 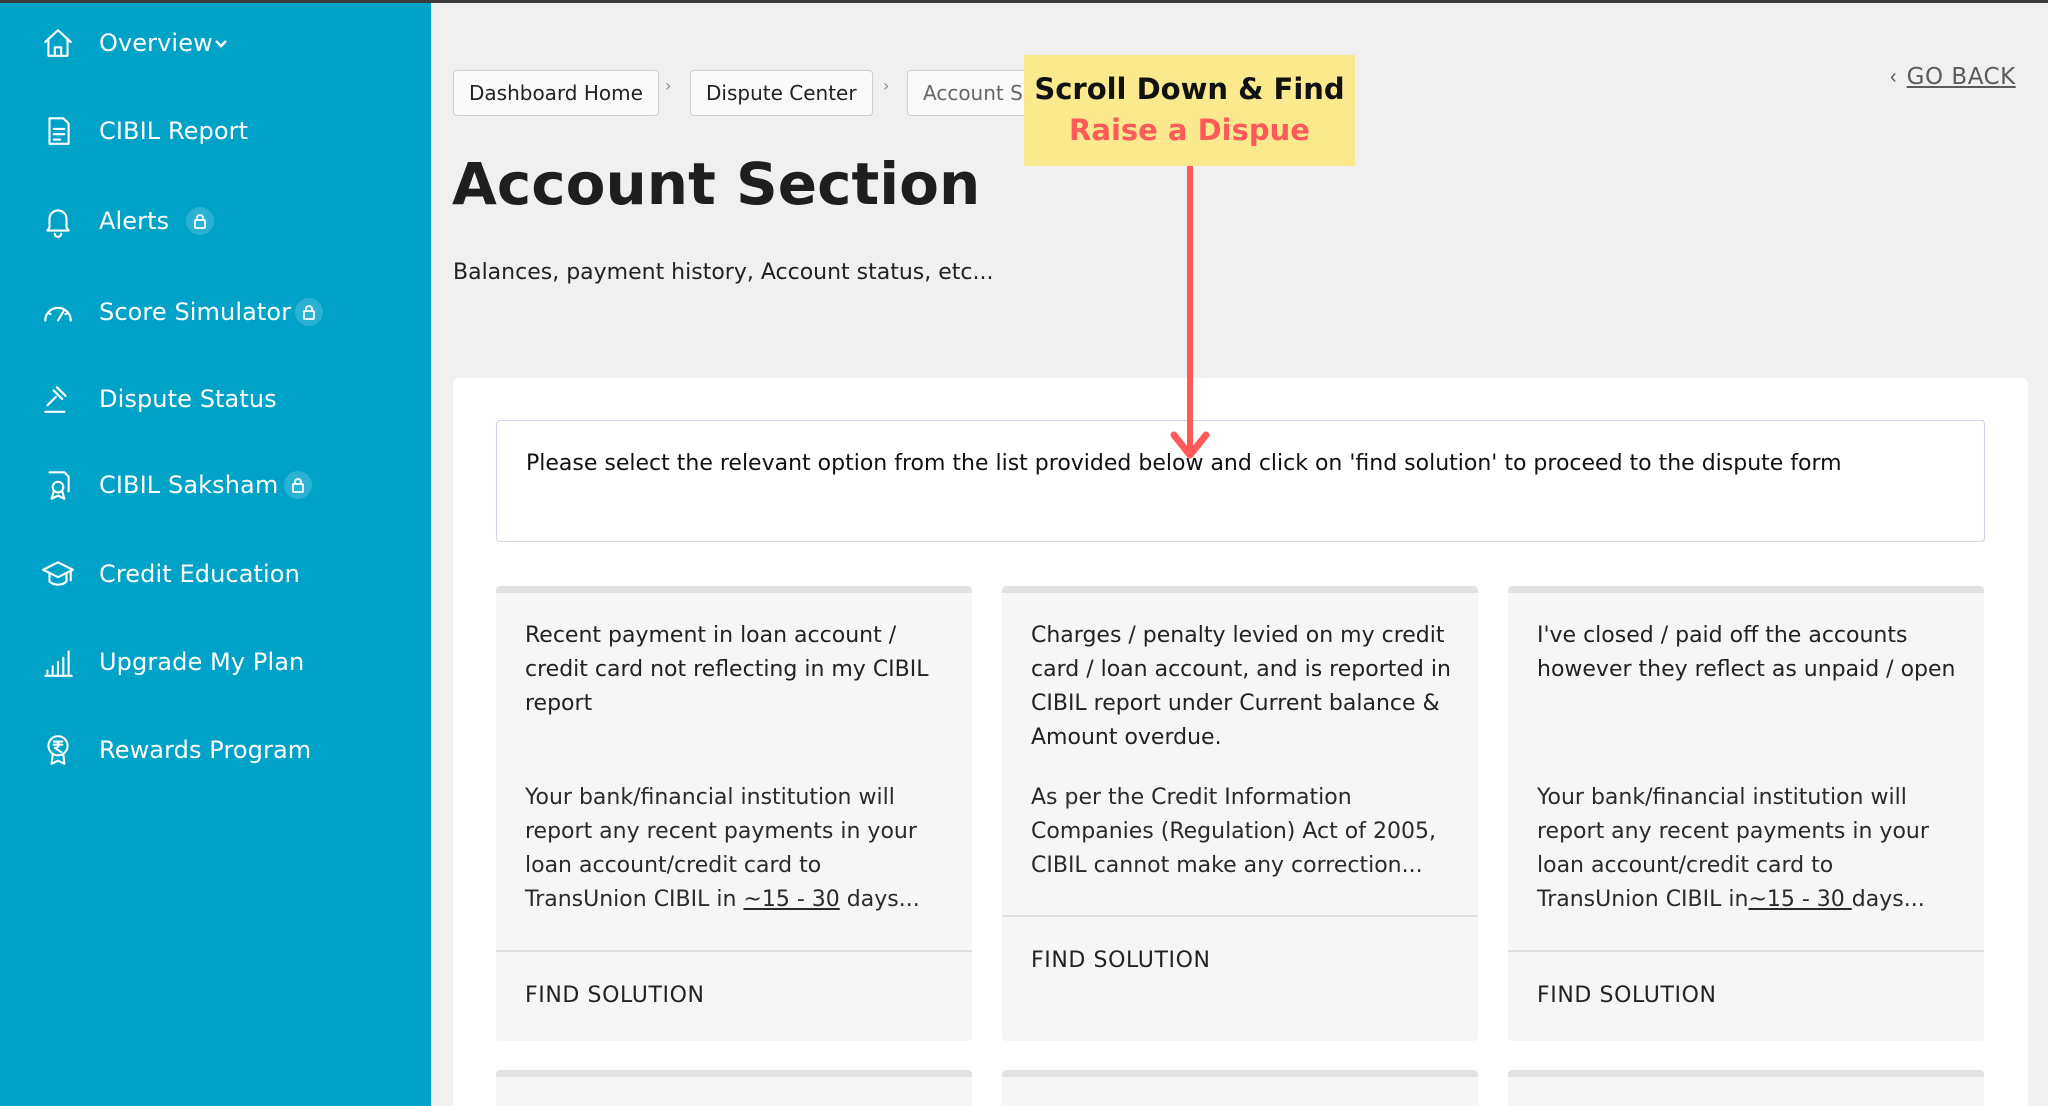 What do you see at coordinates (134, 221) in the screenshot?
I see `sidebar-item-label: Alerts` at bounding box center [134, 221].